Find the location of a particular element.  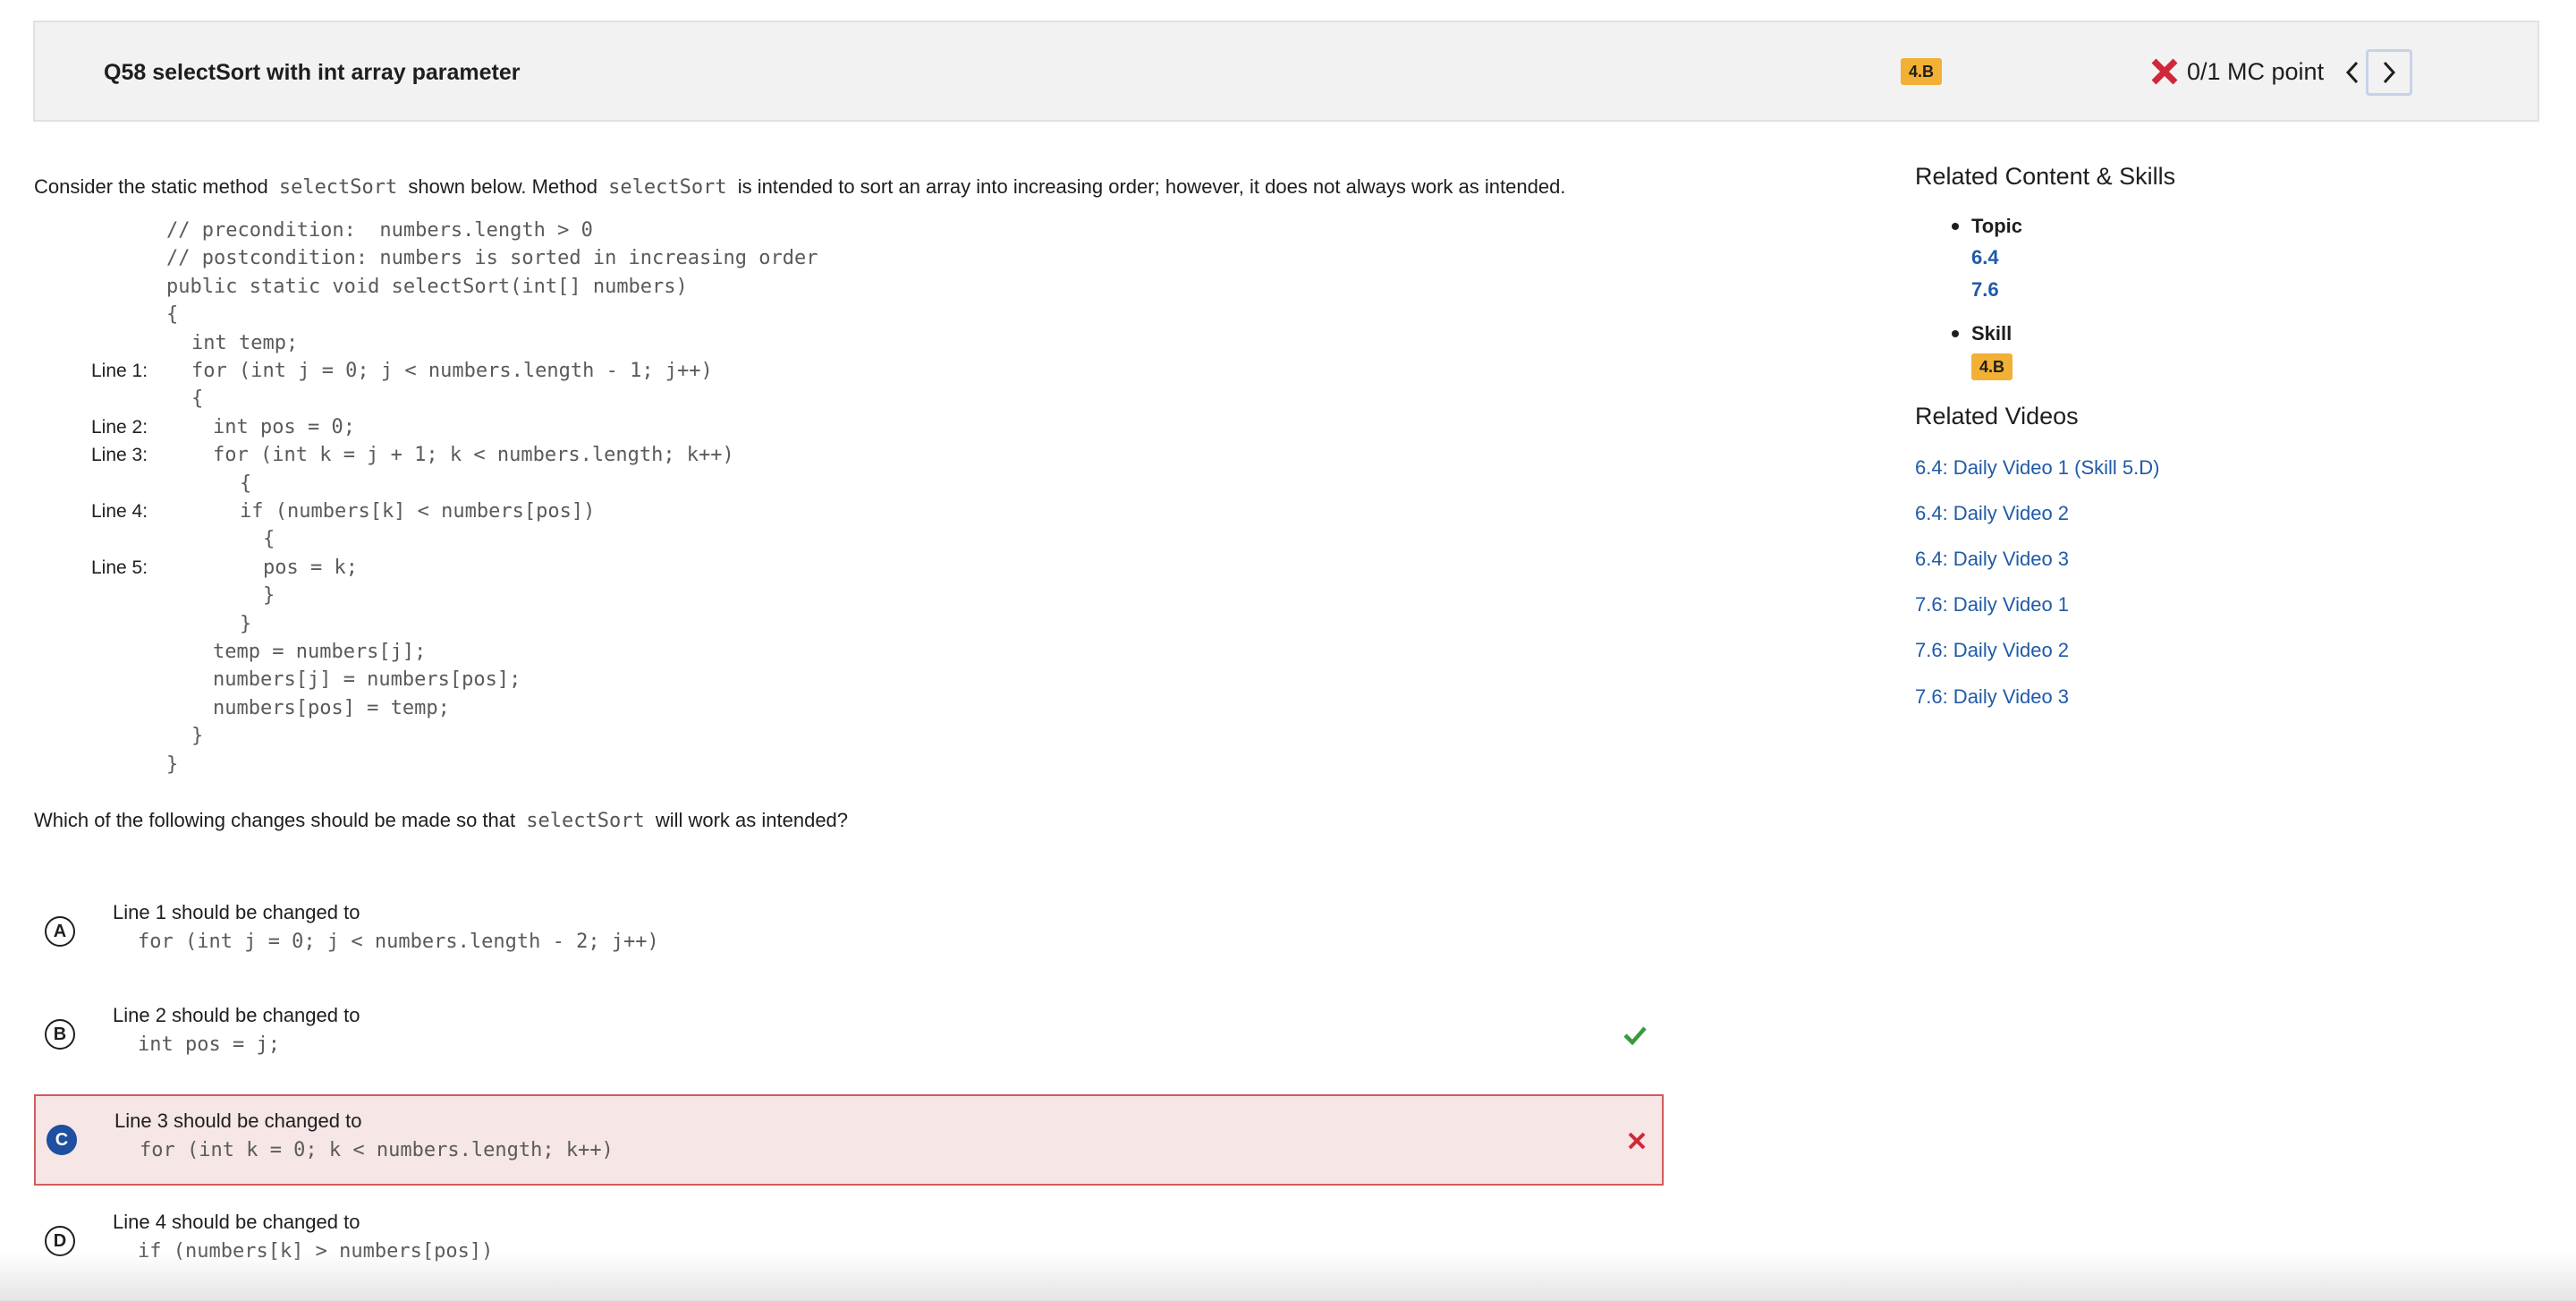

stem-code-1: selectSort is located at coordinates (338, 187).